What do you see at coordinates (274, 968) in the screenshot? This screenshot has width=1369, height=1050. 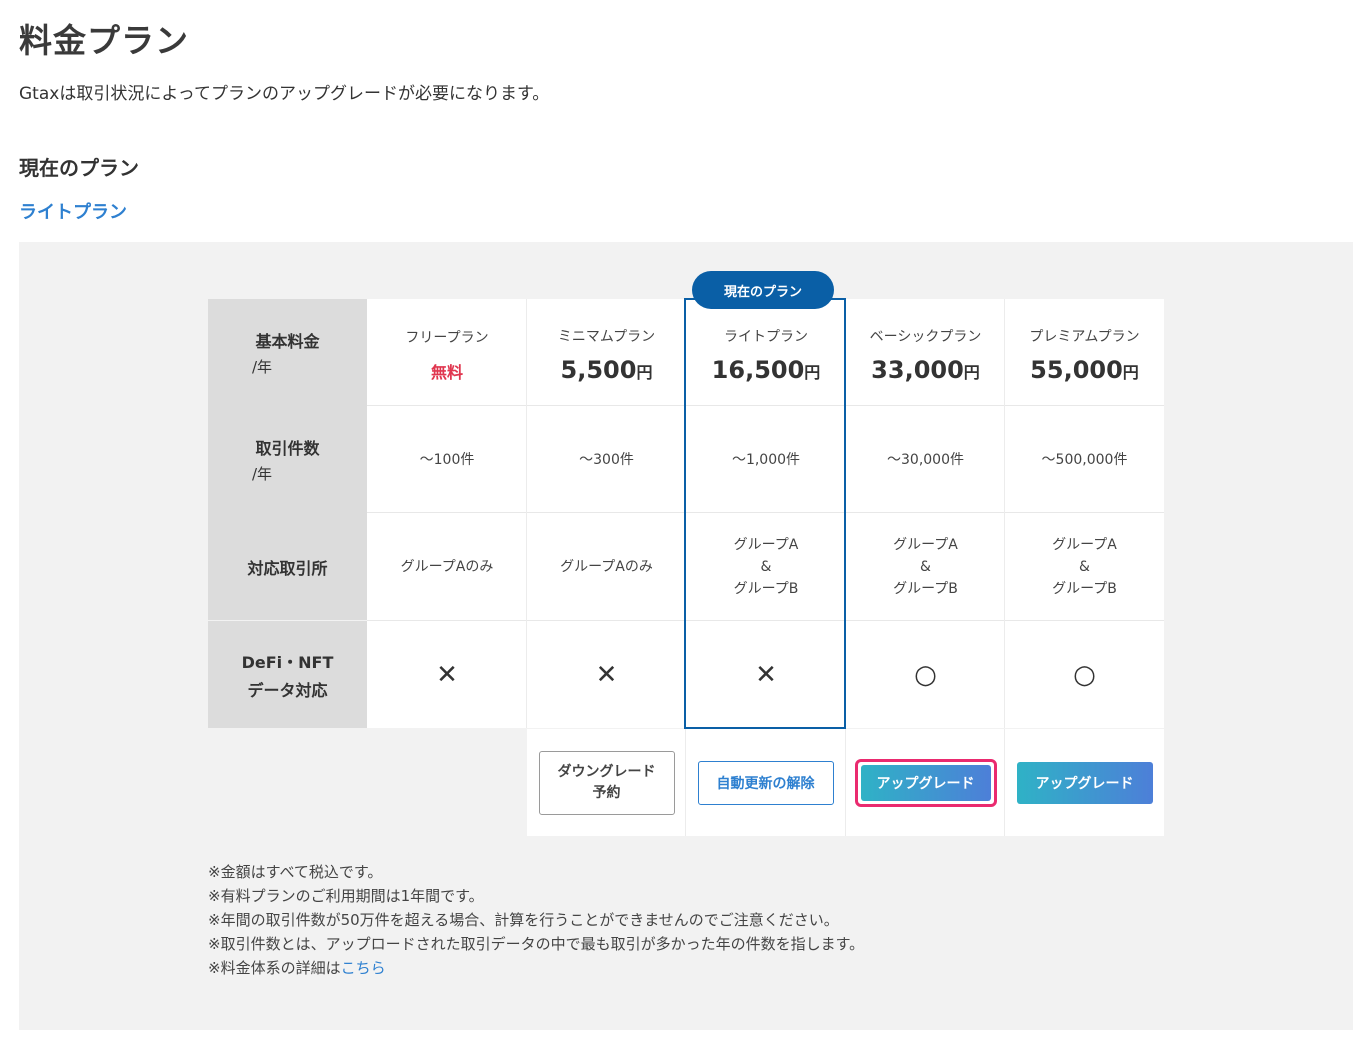 I see `note-text: ※料金体系の詳細は` at bounding box center [274, 968].